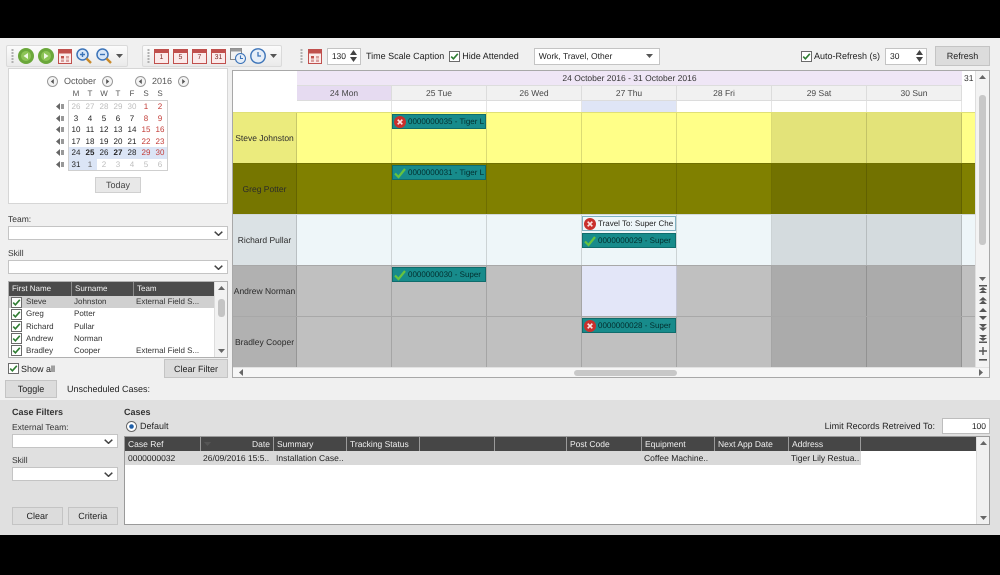  I want to click on refresh-interval-spin-field: 30, so click(906, 56).